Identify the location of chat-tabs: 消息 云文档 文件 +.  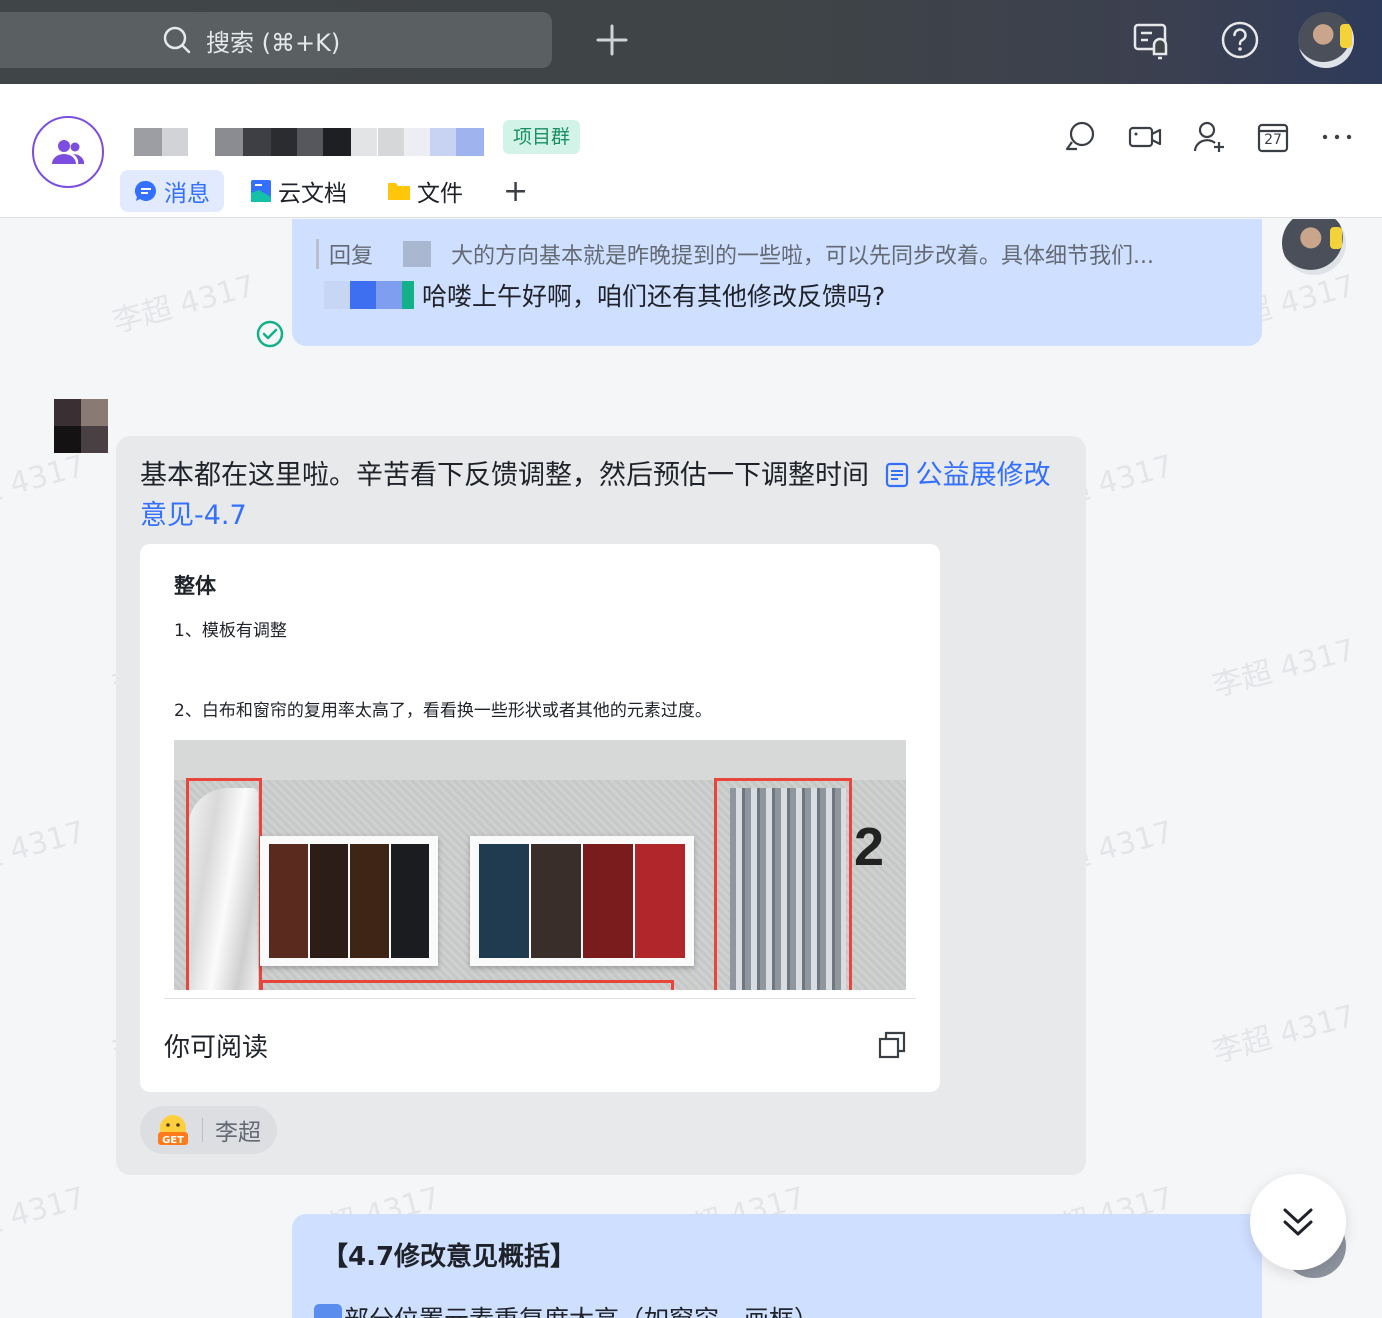
(337, 191).